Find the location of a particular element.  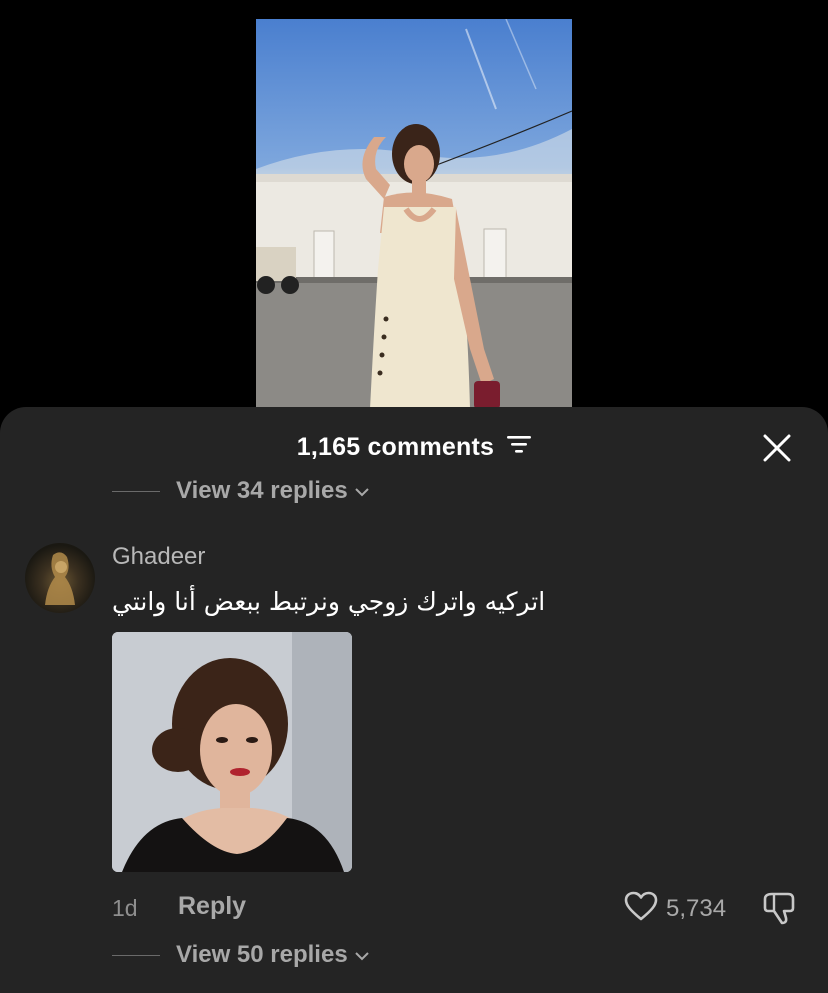

thumbs-down-icon is located at coordinates (780, 908).